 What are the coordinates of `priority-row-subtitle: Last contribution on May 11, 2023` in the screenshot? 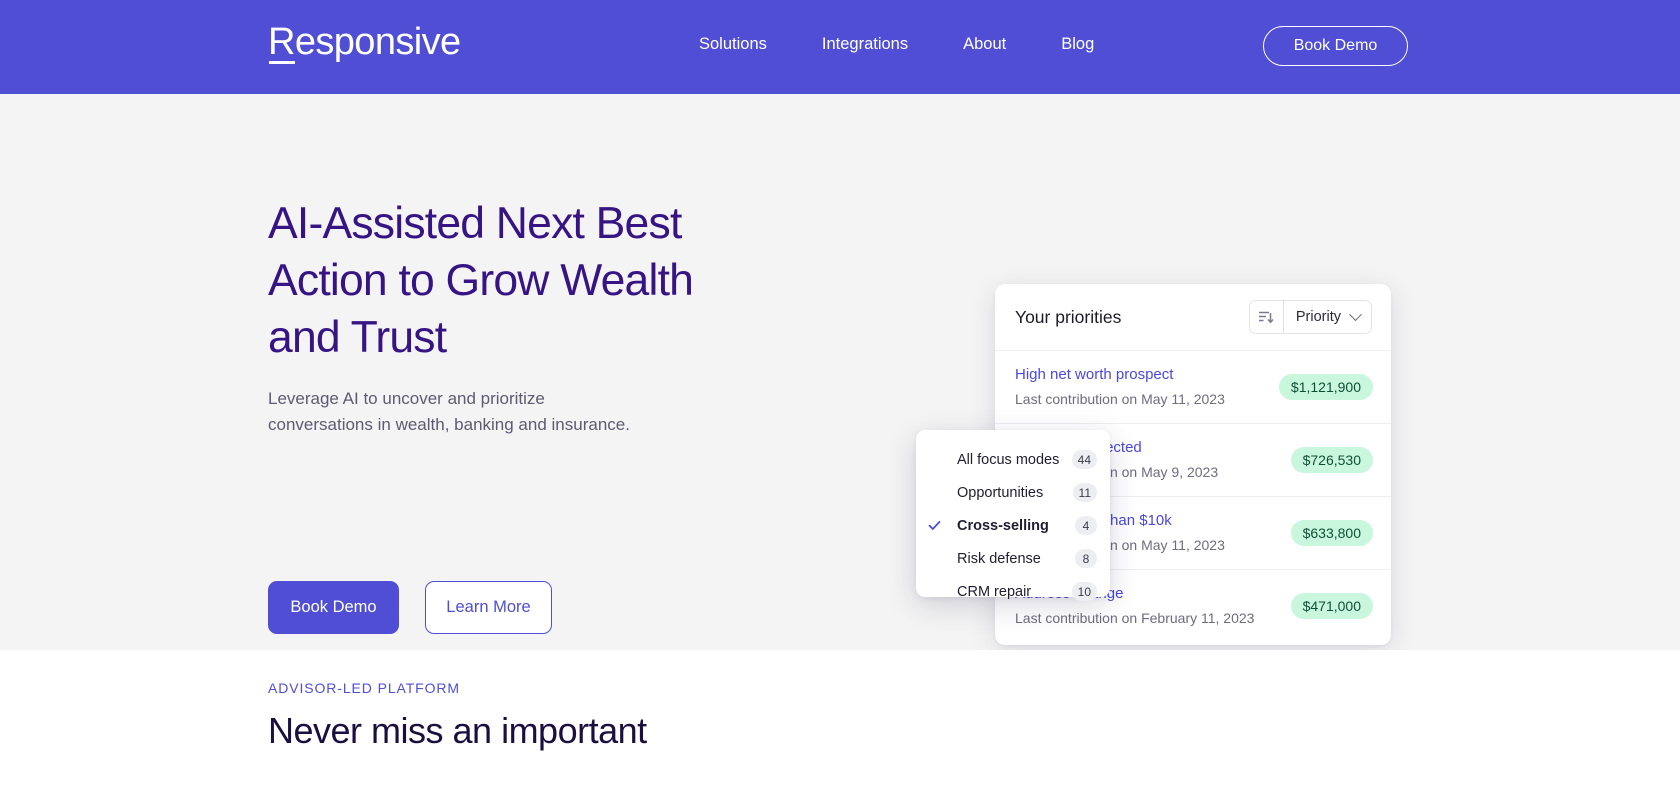 It's located at (1120, 399).